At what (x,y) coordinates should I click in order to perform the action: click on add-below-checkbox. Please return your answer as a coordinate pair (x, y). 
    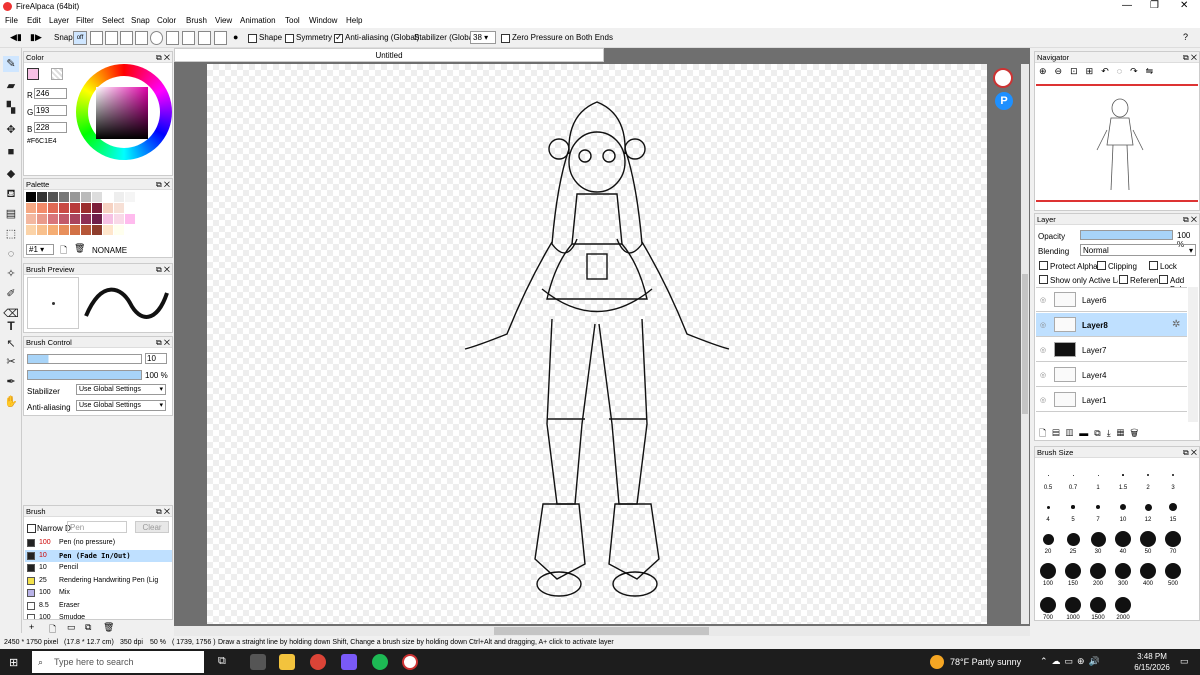
    Looking at the image, I should click on (1163, 279).